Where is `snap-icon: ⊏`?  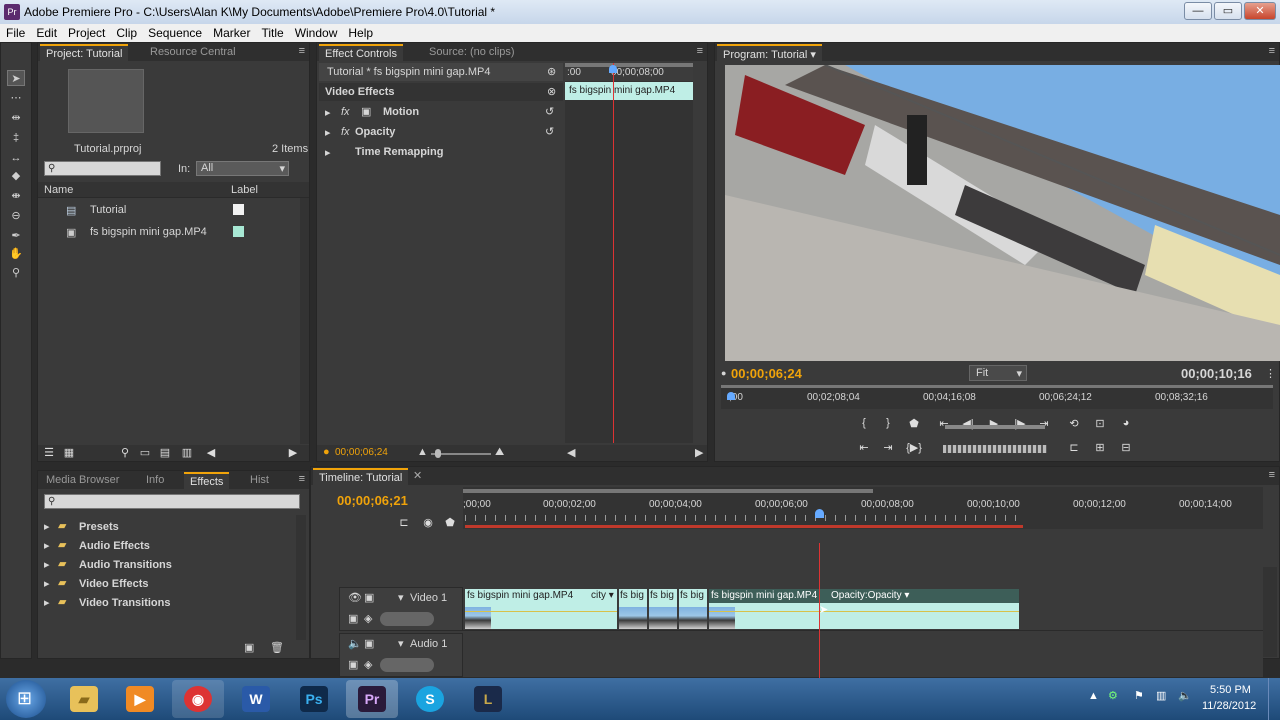
snap-icon: ⊏ is located at coordinates (404, 522).